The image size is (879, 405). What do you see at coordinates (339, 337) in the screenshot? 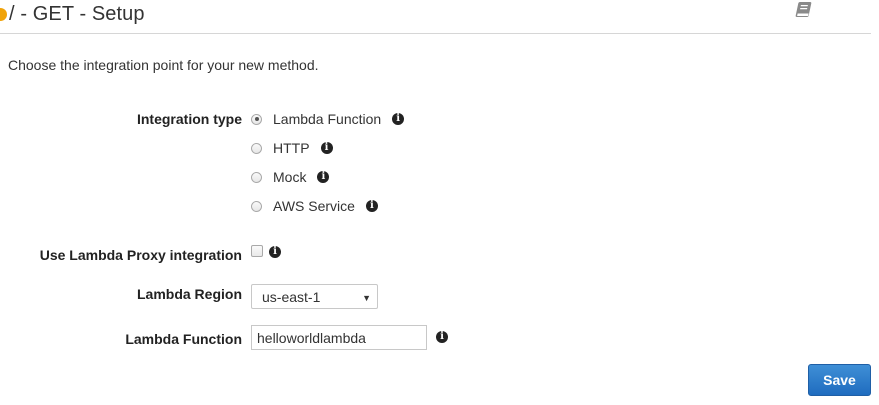
I see `lambda-function-input` at bounding box center [339, 337].